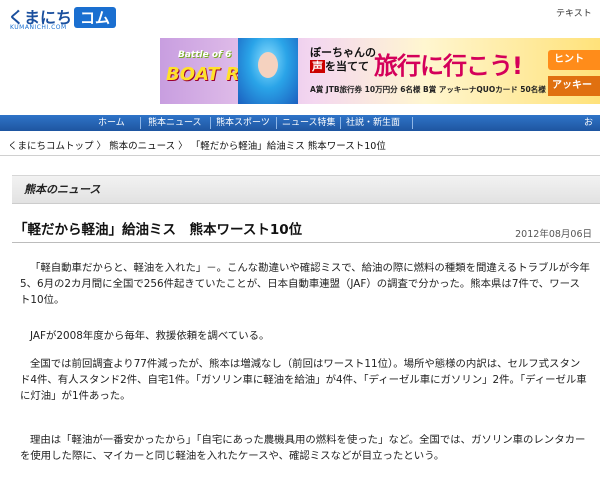 This screenshot has height=482, width=600. What do you see at coordinates (205, 55) in the screenshot?
I see `banner-battle-text: Battle of 6` at bounding box center [205, 55].